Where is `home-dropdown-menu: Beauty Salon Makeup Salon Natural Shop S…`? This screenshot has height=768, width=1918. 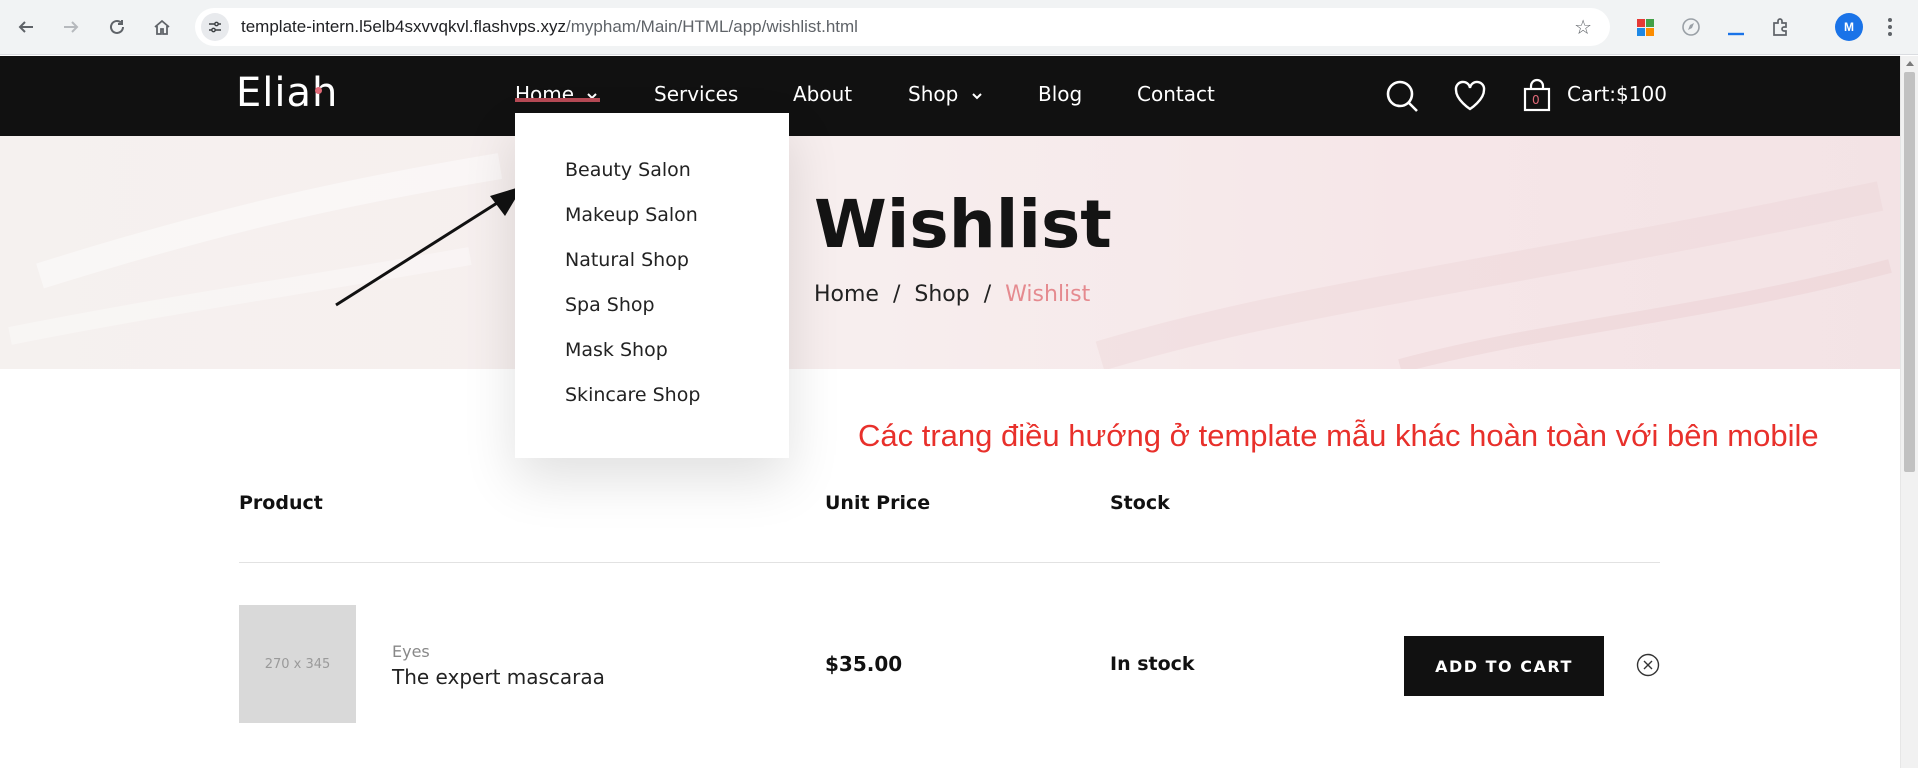 home-dropdown-menu: Beauty Salon Makeup Salon Natural Shop S… is located at coordinates (652, 285).